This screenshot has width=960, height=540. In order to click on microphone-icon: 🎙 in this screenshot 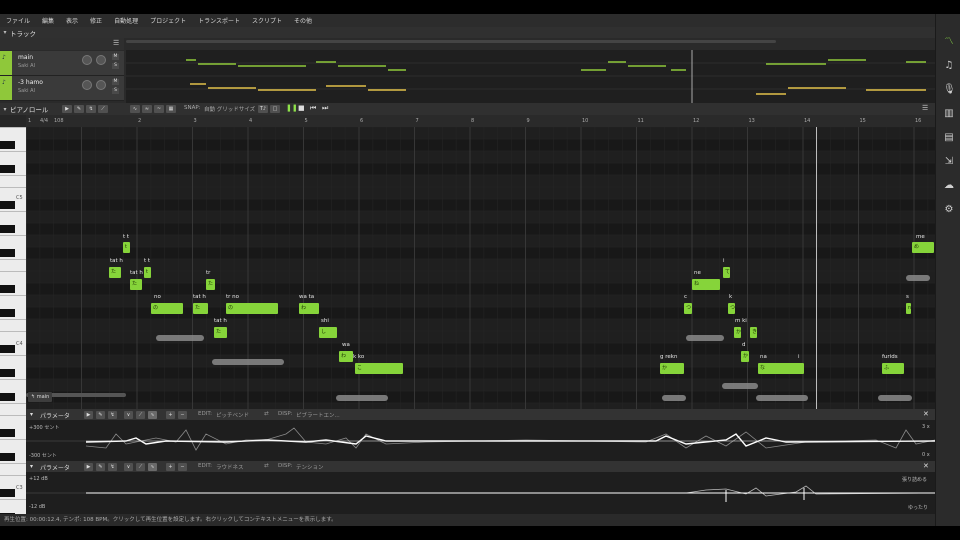, I will do `click(949, 90)`.